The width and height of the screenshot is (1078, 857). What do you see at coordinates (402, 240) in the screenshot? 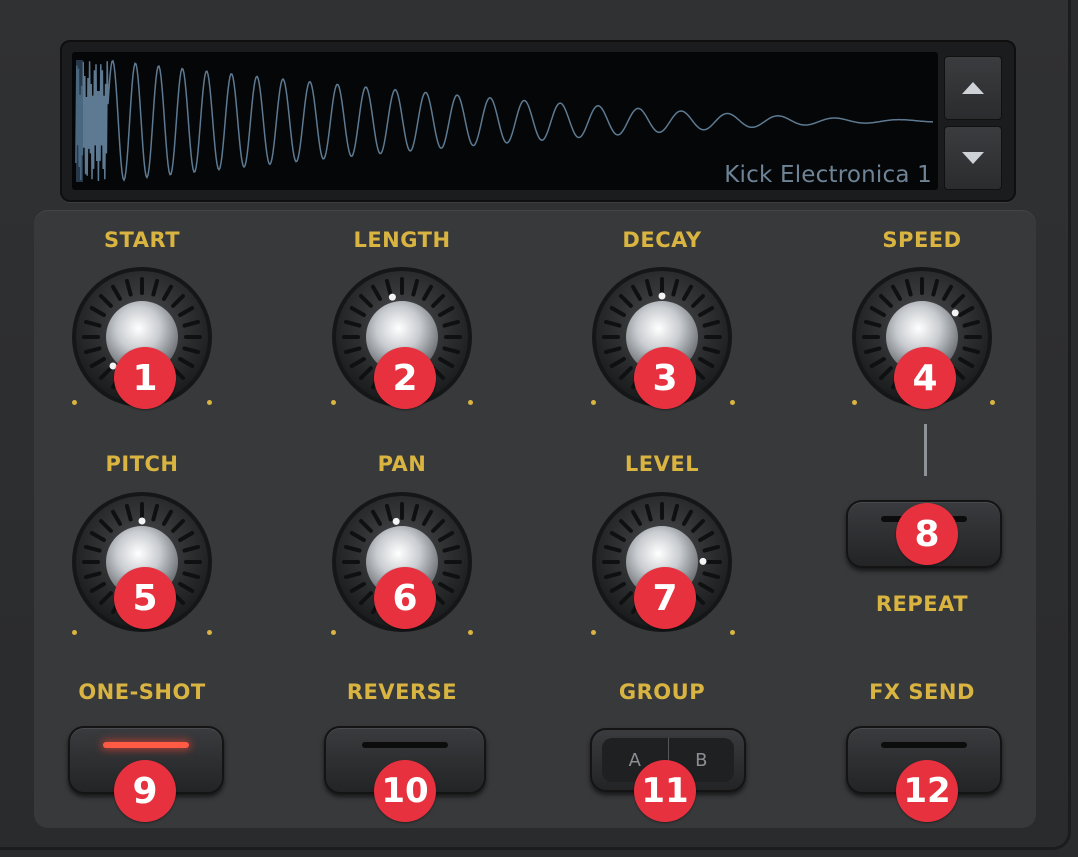
I see `length-label: LENGTH` at bounding box center [402, 240].